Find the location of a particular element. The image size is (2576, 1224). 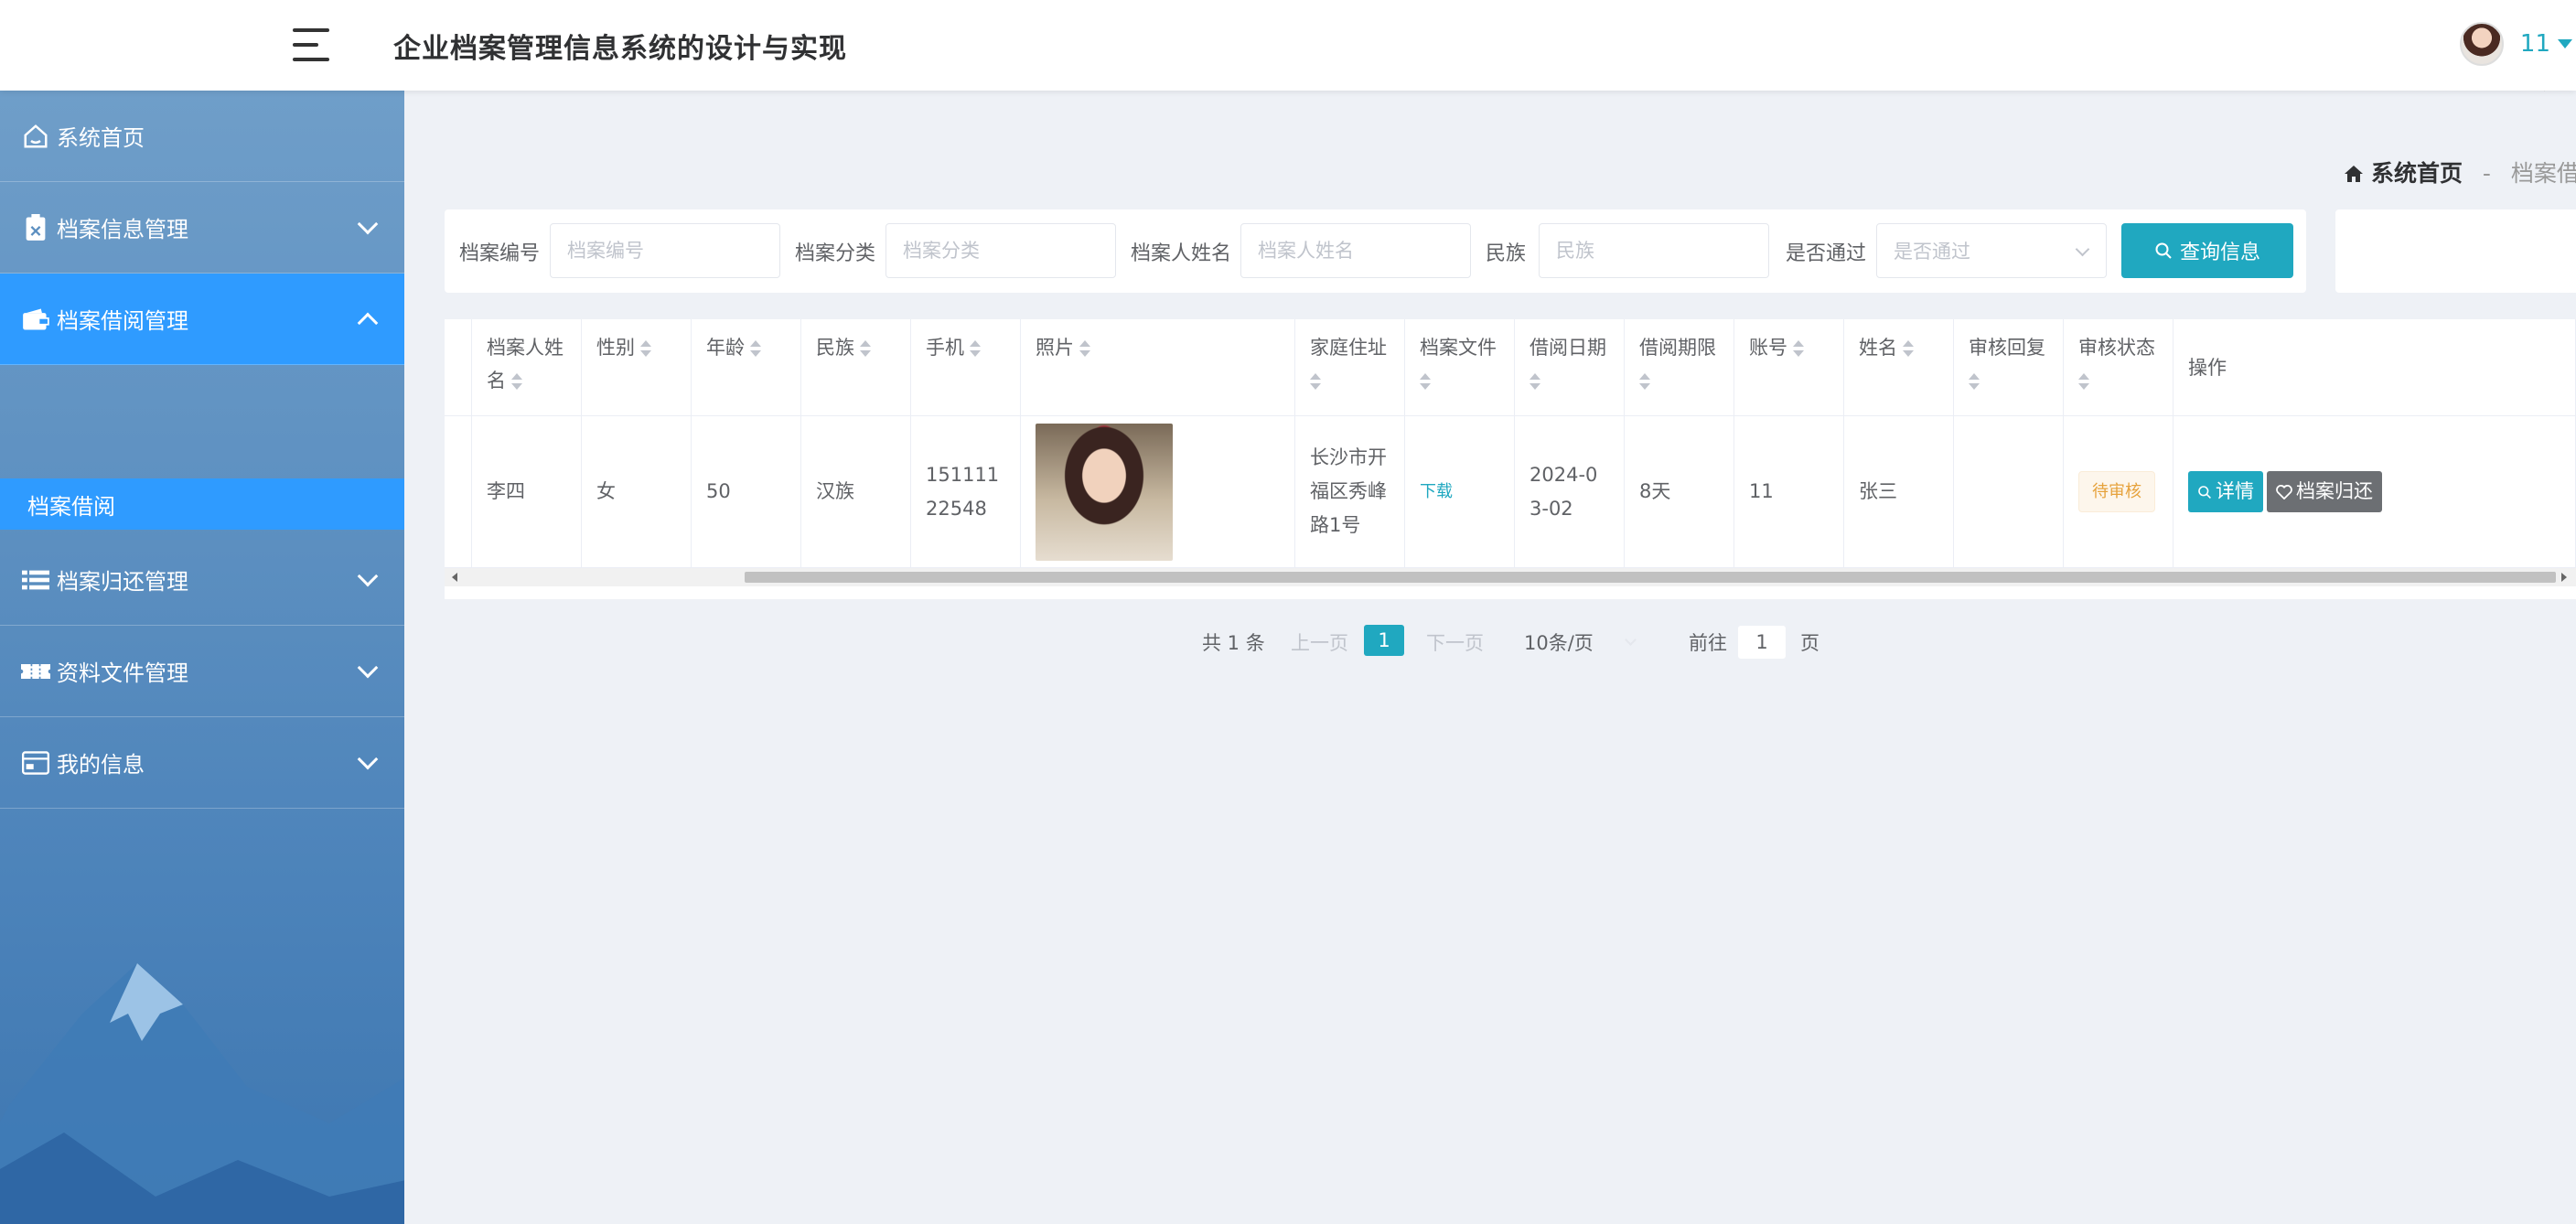

header-label: 账号 is located at coordinates (1768, 348).